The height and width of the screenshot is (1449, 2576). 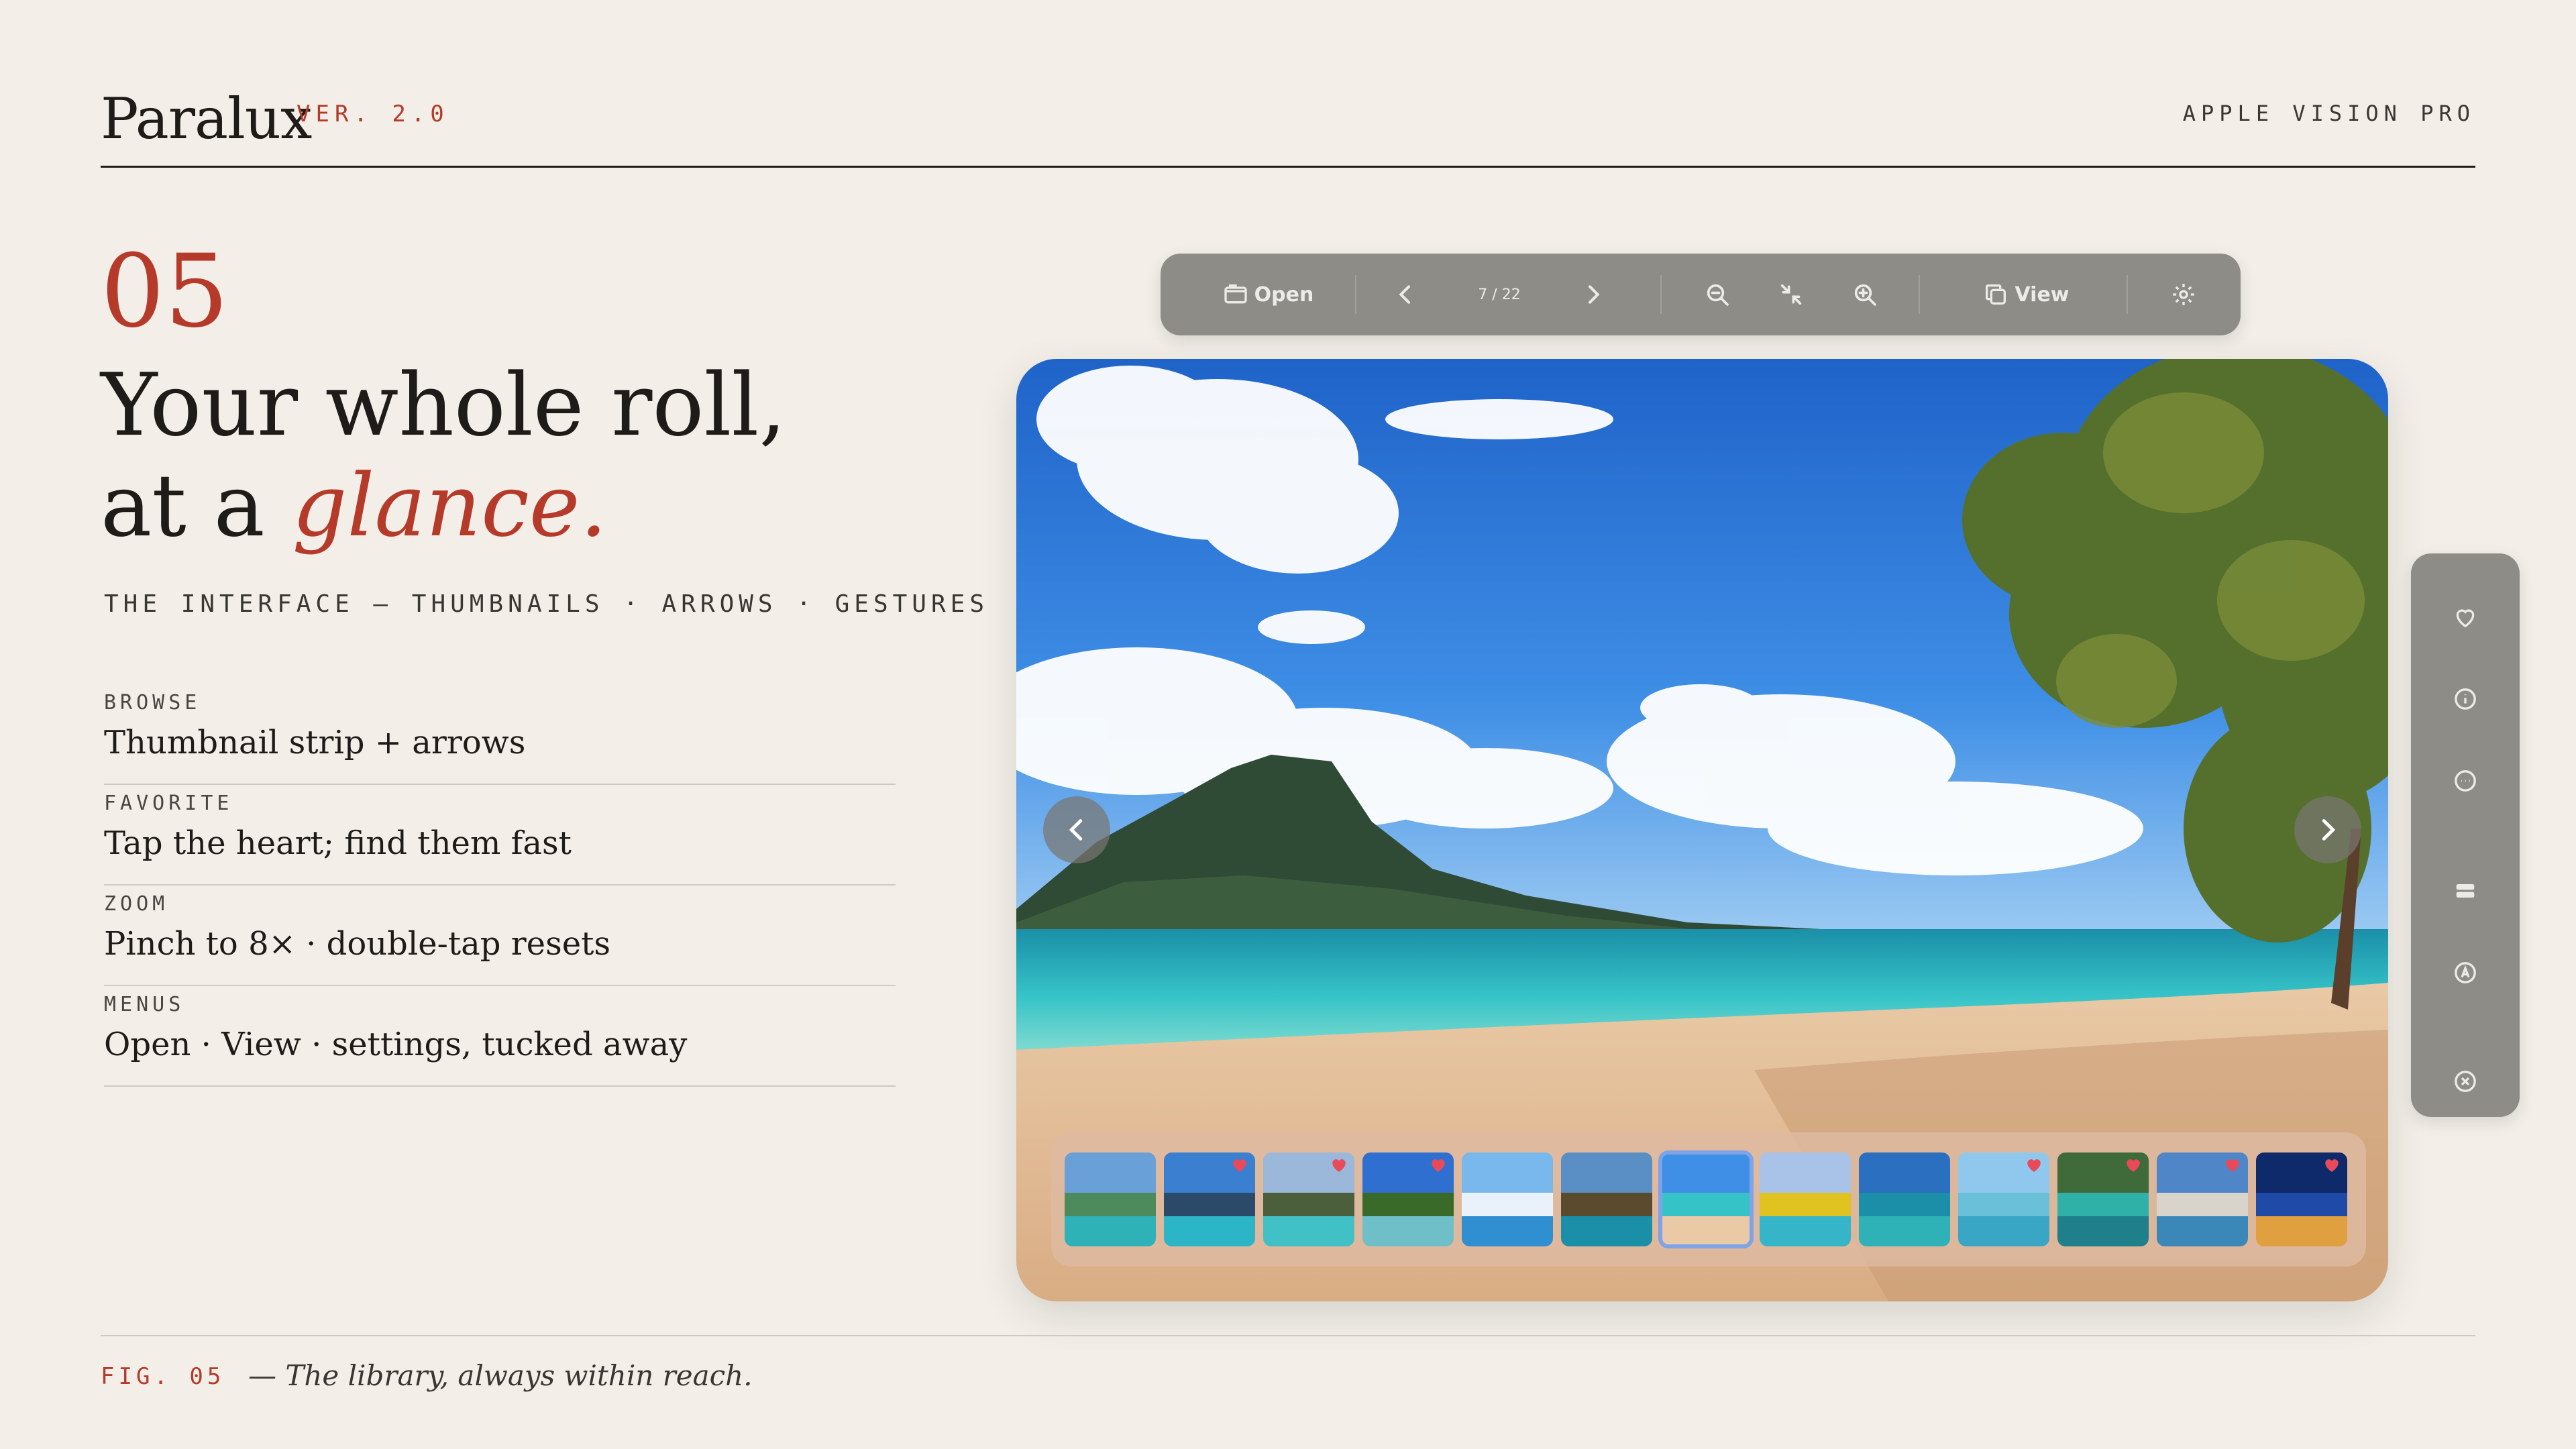 What do you see at coordinates (450, 506) in the screenshot?
I see `headline-accent: glance.` at bounding box center [450, 506].